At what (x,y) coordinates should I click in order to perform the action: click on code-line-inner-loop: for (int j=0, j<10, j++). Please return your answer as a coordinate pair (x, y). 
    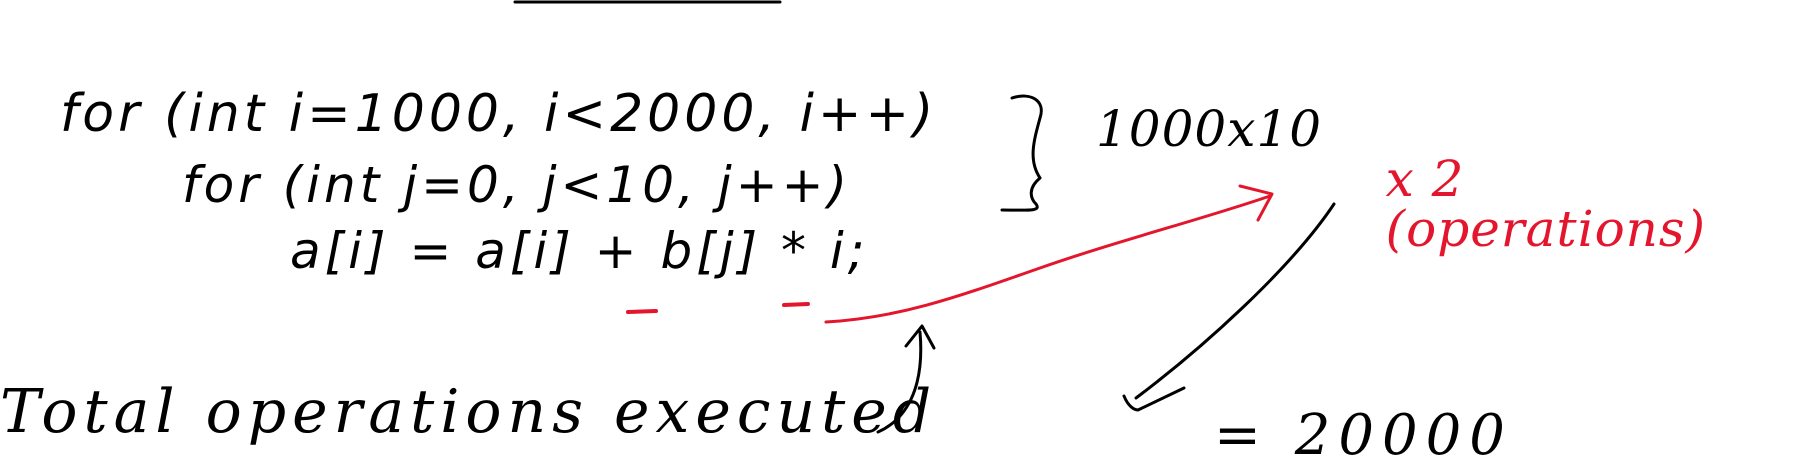
    Looking at the image, I should click on (516, 185).